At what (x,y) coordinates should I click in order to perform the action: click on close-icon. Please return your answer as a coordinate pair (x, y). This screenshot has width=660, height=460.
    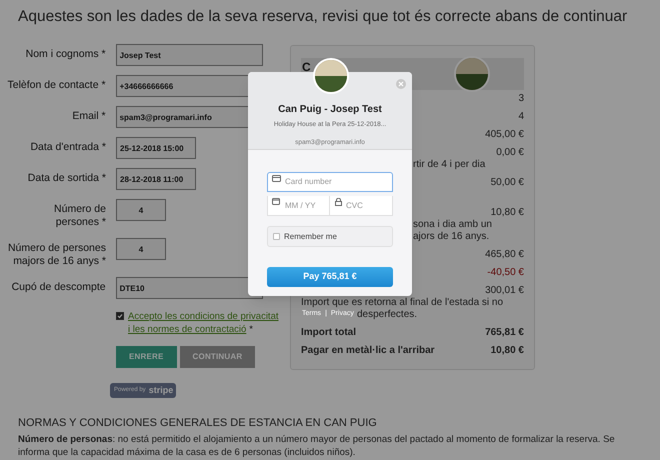
    Looking at the image, I should click on (401, 84).